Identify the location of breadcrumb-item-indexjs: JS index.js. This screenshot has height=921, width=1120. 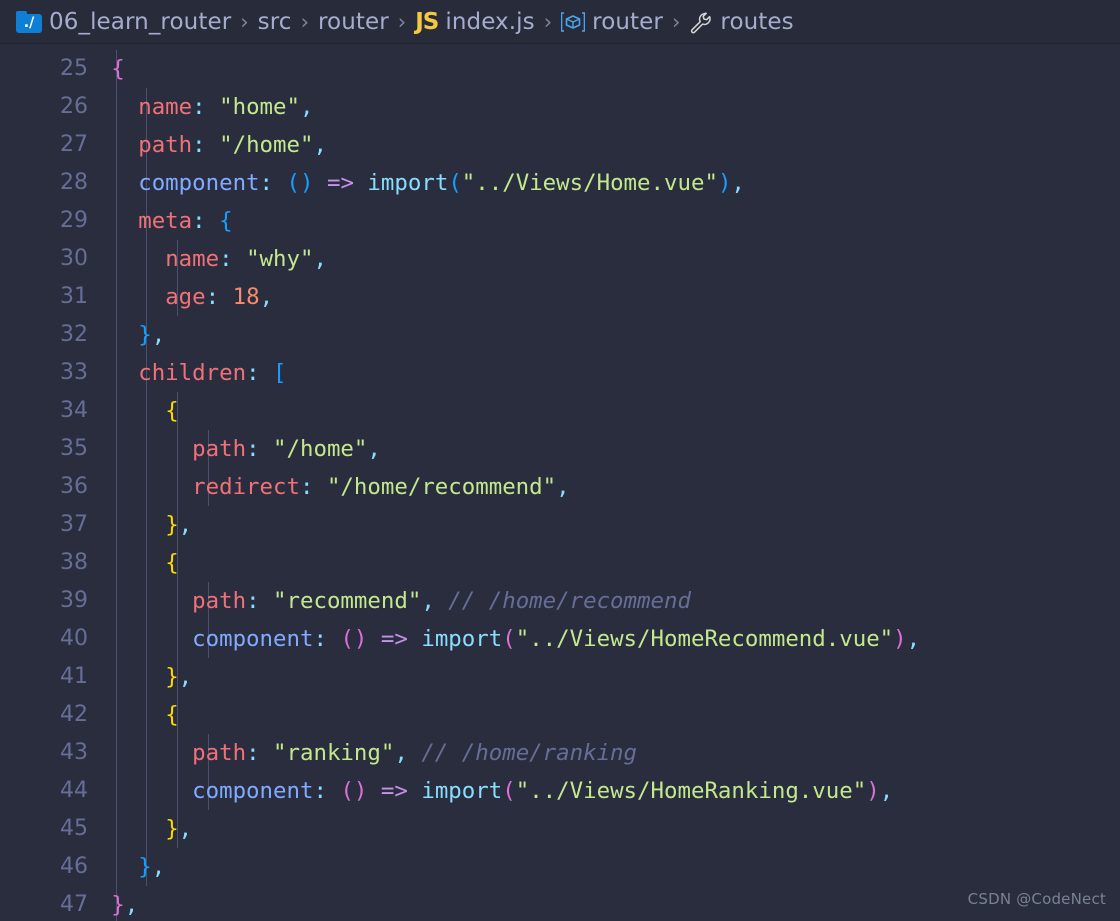
(475, 22).